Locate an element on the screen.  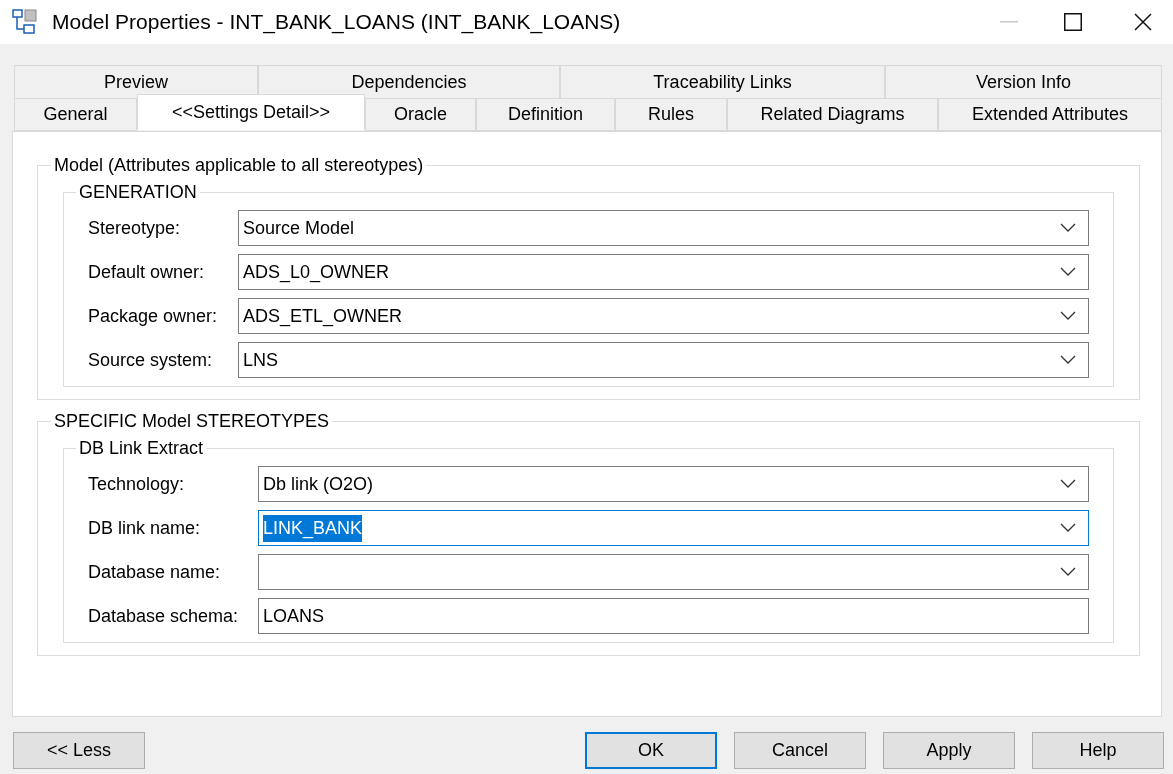
field-label: Stereotype: is located at coordinates (135, 228).